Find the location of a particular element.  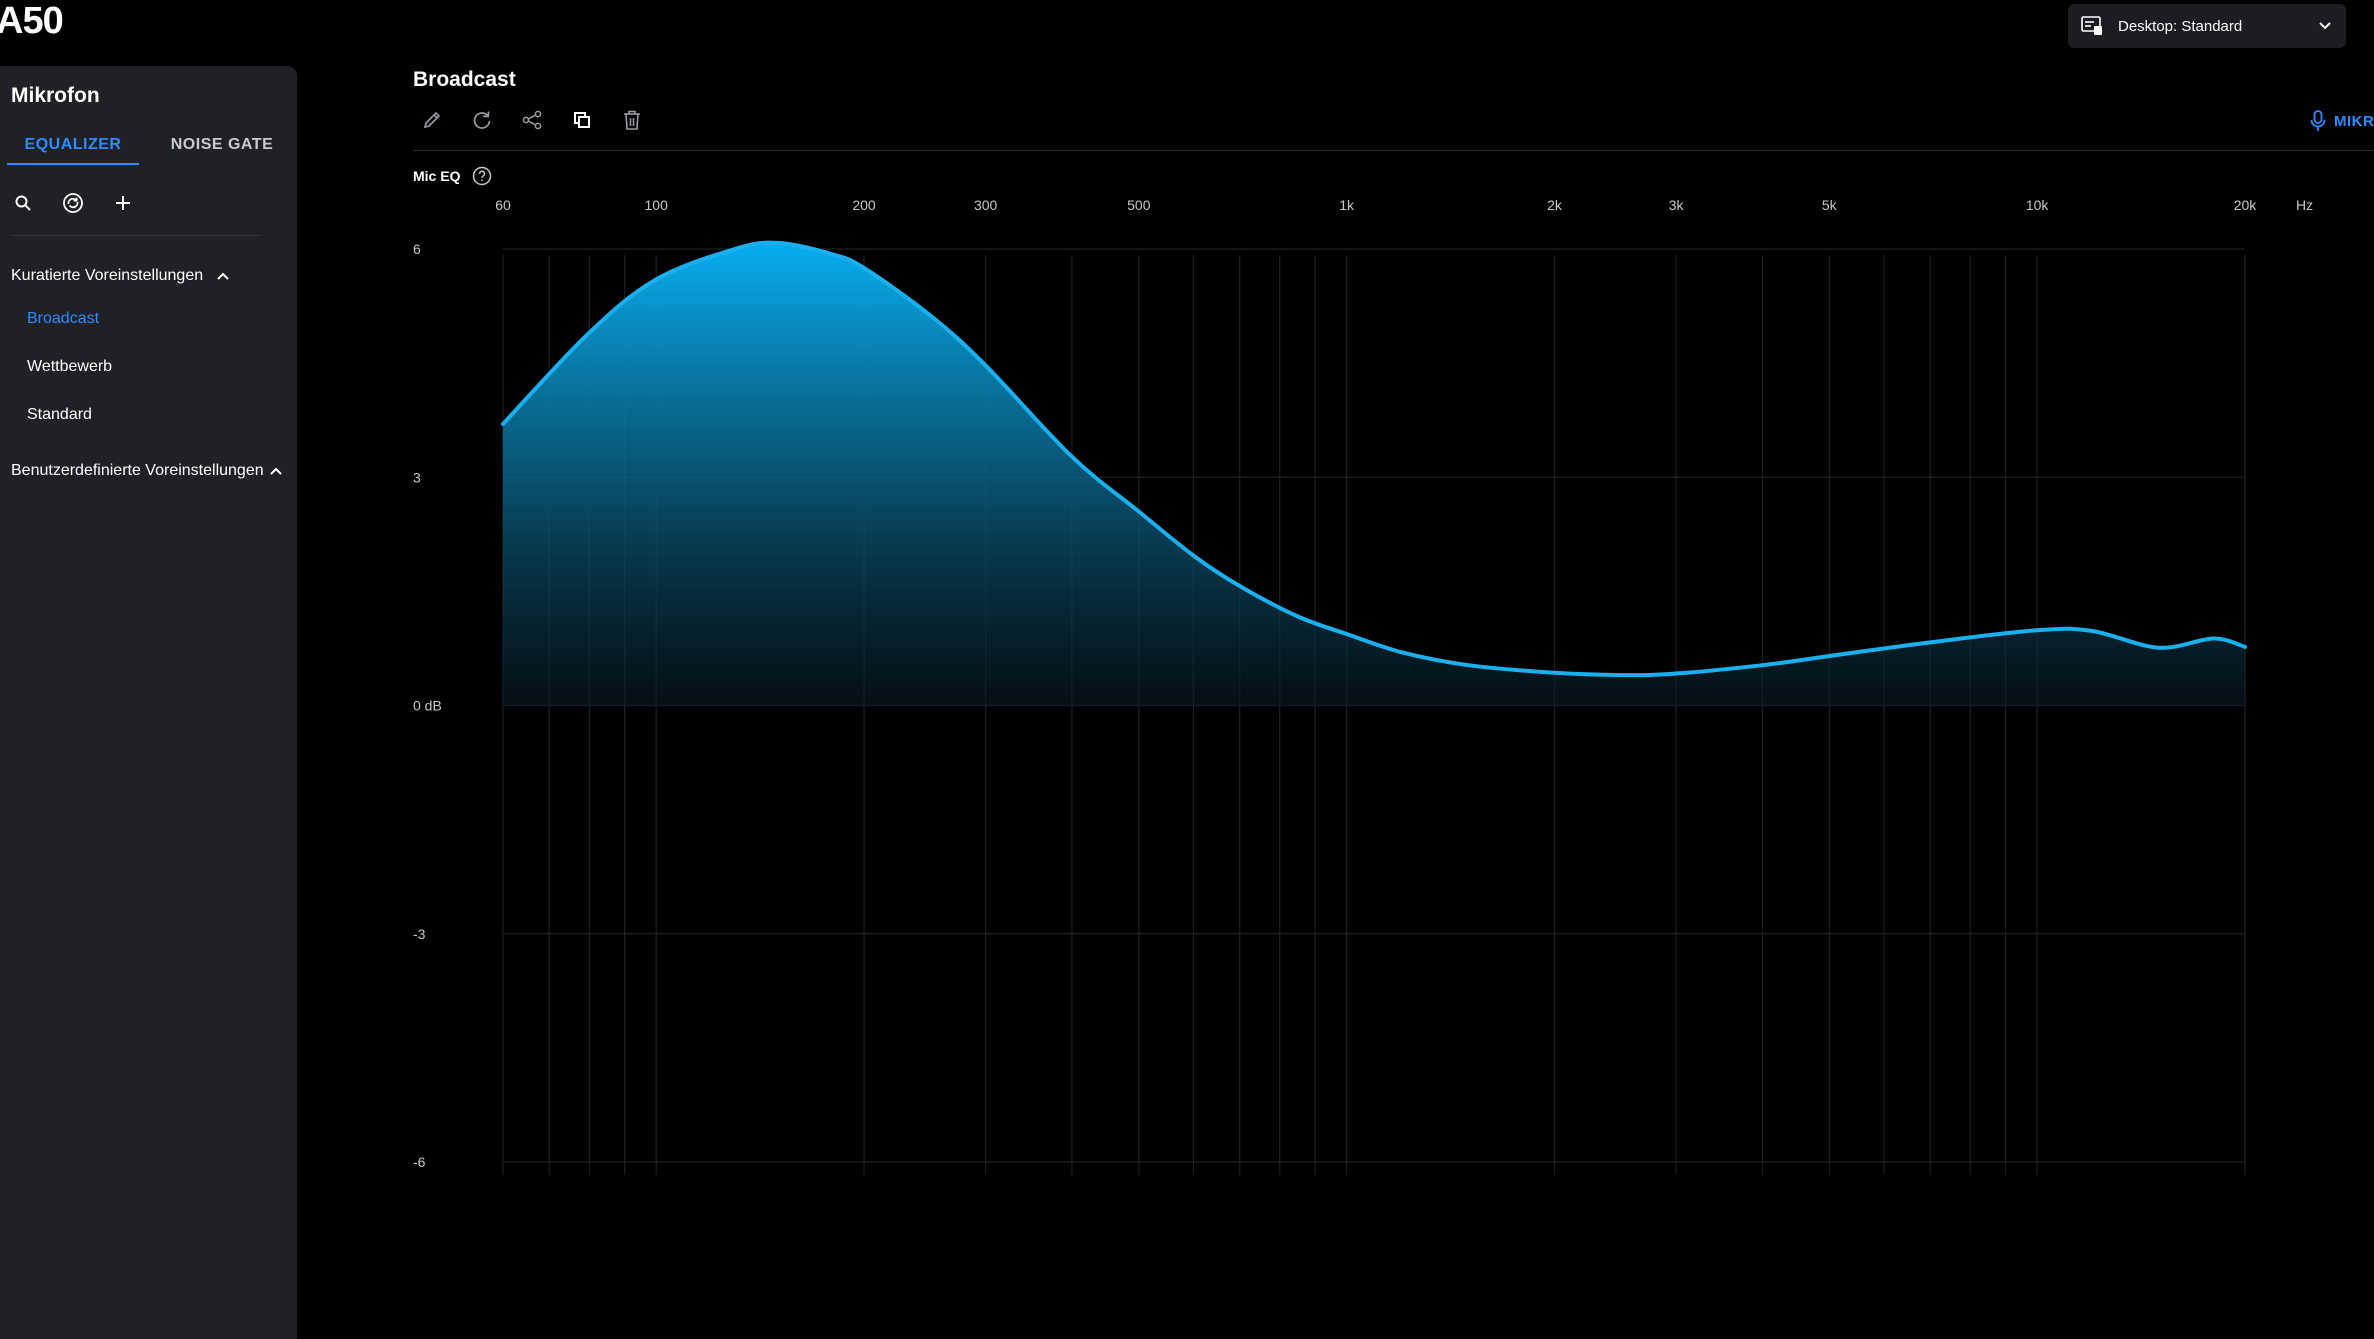

y-tick-label: 3 is located at coordinates (417, 477).